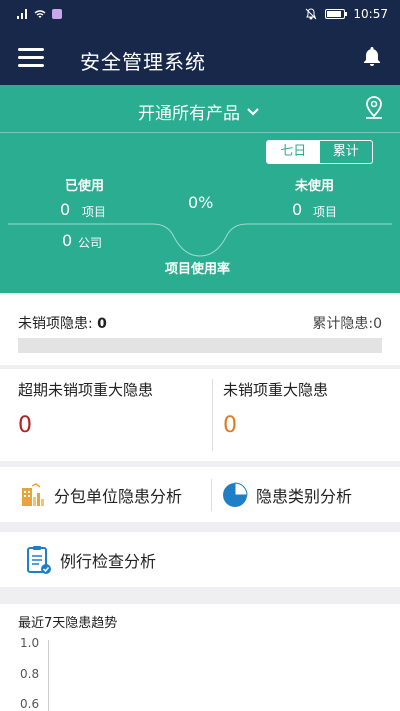  What do you see at coordinates (377, 324) in the screenshot?
I see `total-hazards-value: 0` at bounding box center [377, 324].